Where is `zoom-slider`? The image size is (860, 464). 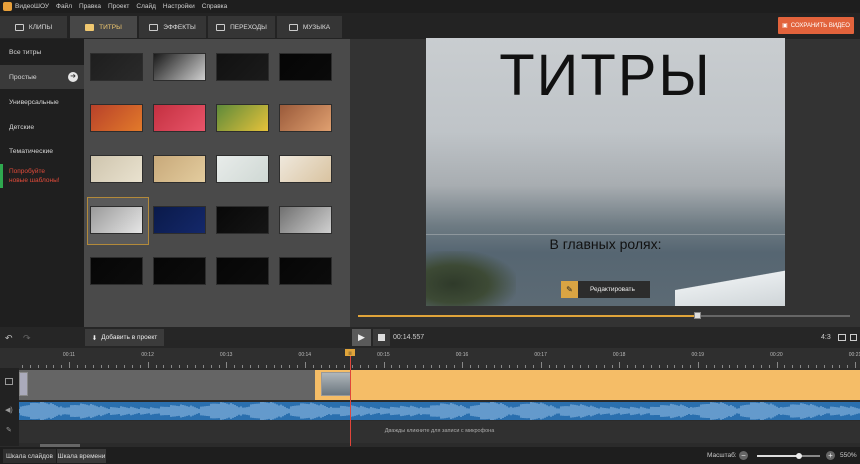
zoom-slider is located at coordinates (788, 456).